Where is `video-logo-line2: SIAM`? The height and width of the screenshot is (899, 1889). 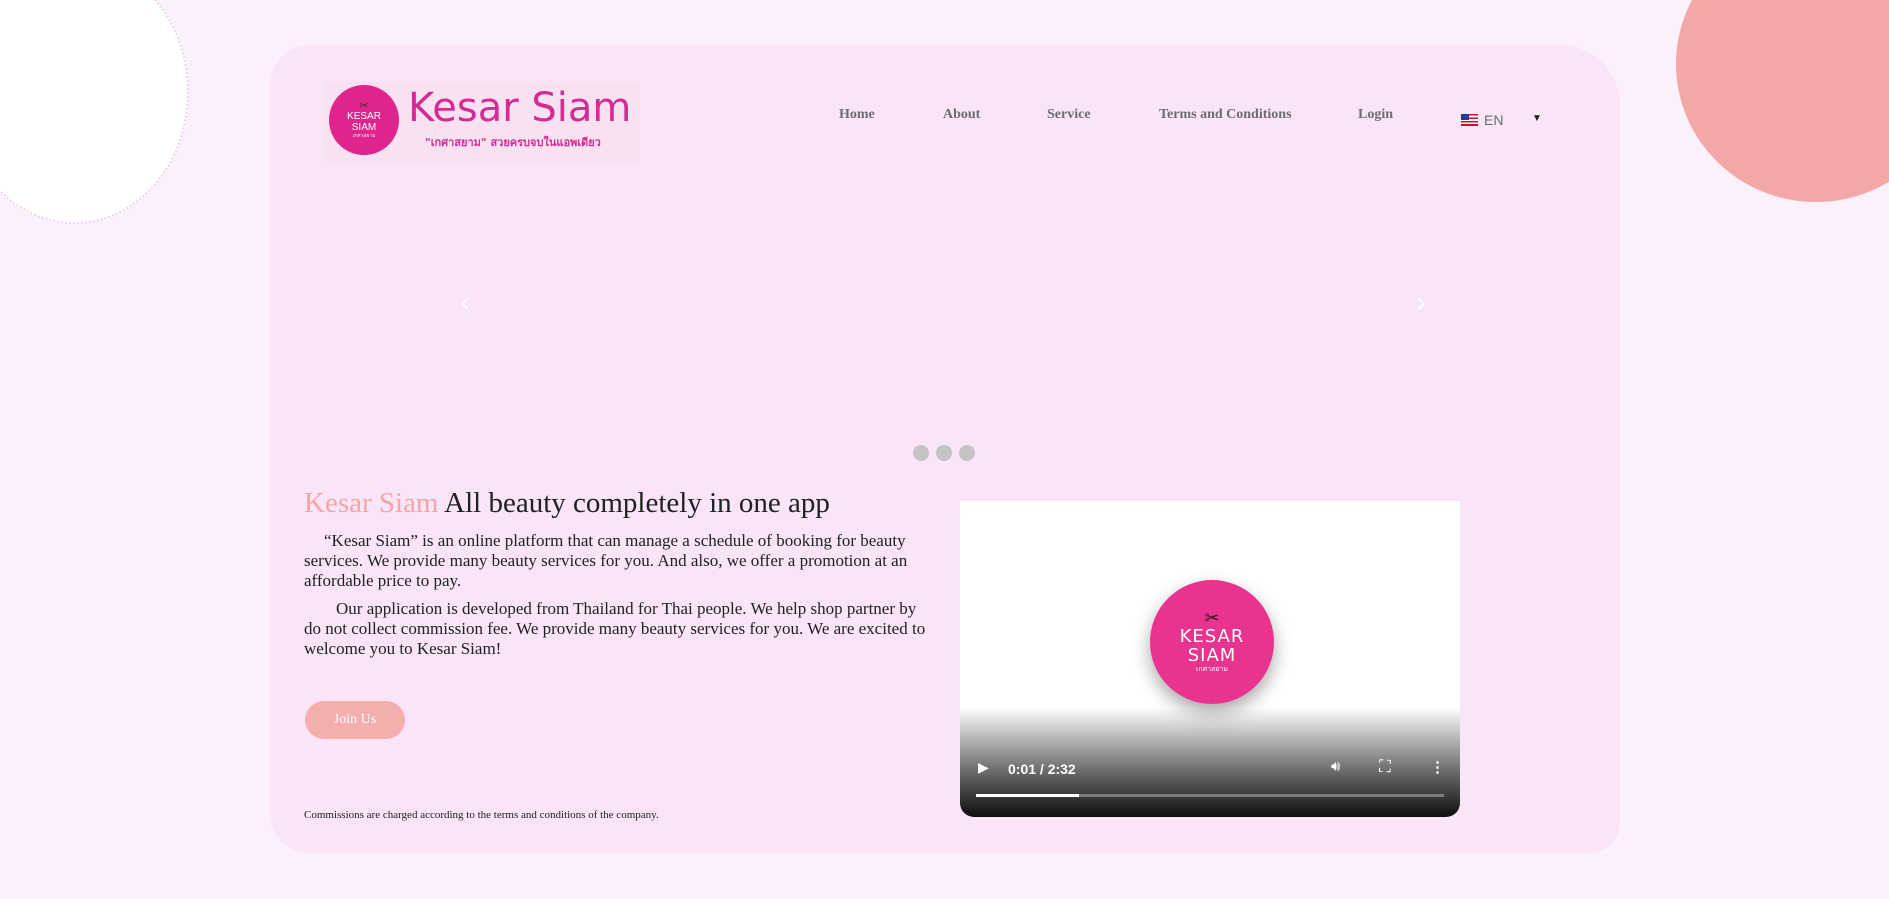 video-logo-line2: SIAM is located at coordinates (1212, 655).